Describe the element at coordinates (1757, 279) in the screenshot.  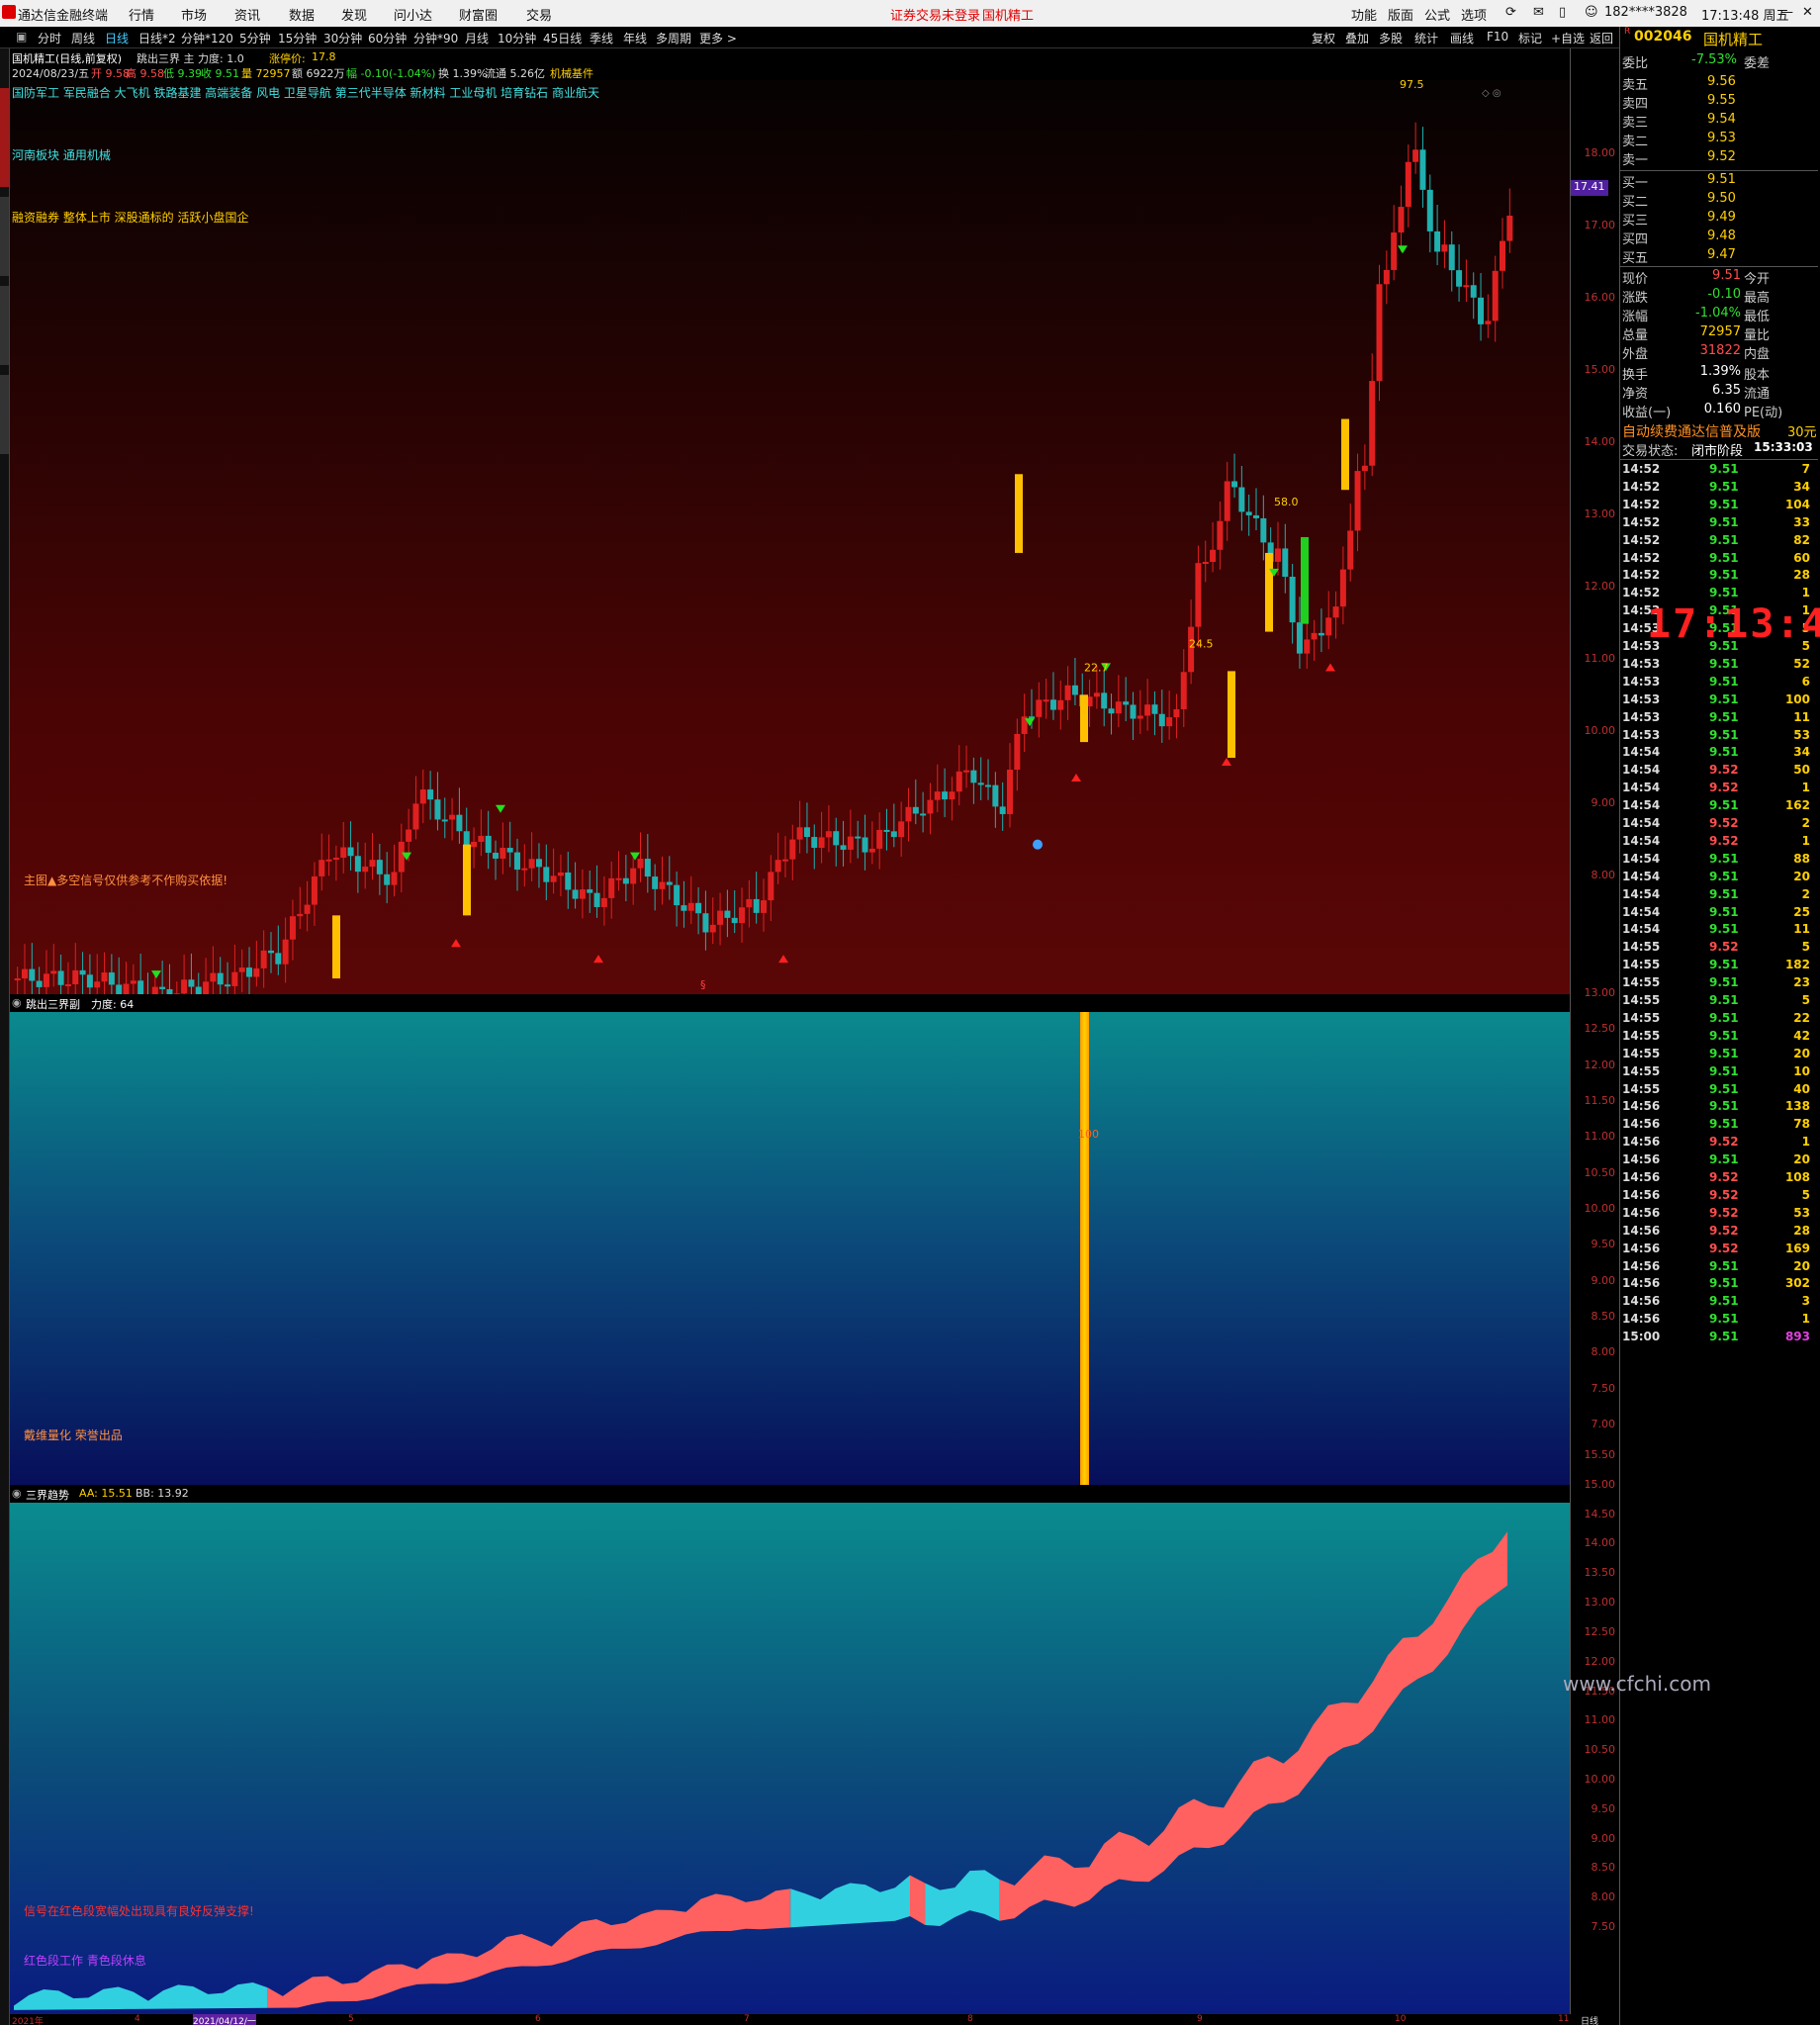
I see `stat-label-right: 今开` at that location.